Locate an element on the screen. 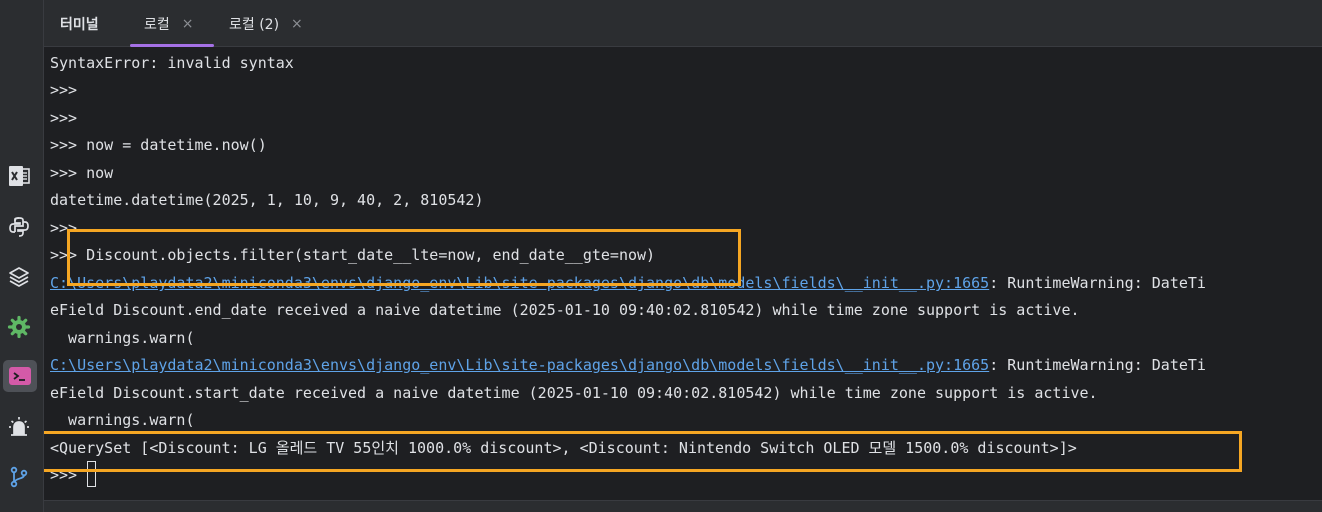 This screenshot has width=1322, height=512. tab-local-2: 로컬 (2) × is located at coordinates (266, 23).